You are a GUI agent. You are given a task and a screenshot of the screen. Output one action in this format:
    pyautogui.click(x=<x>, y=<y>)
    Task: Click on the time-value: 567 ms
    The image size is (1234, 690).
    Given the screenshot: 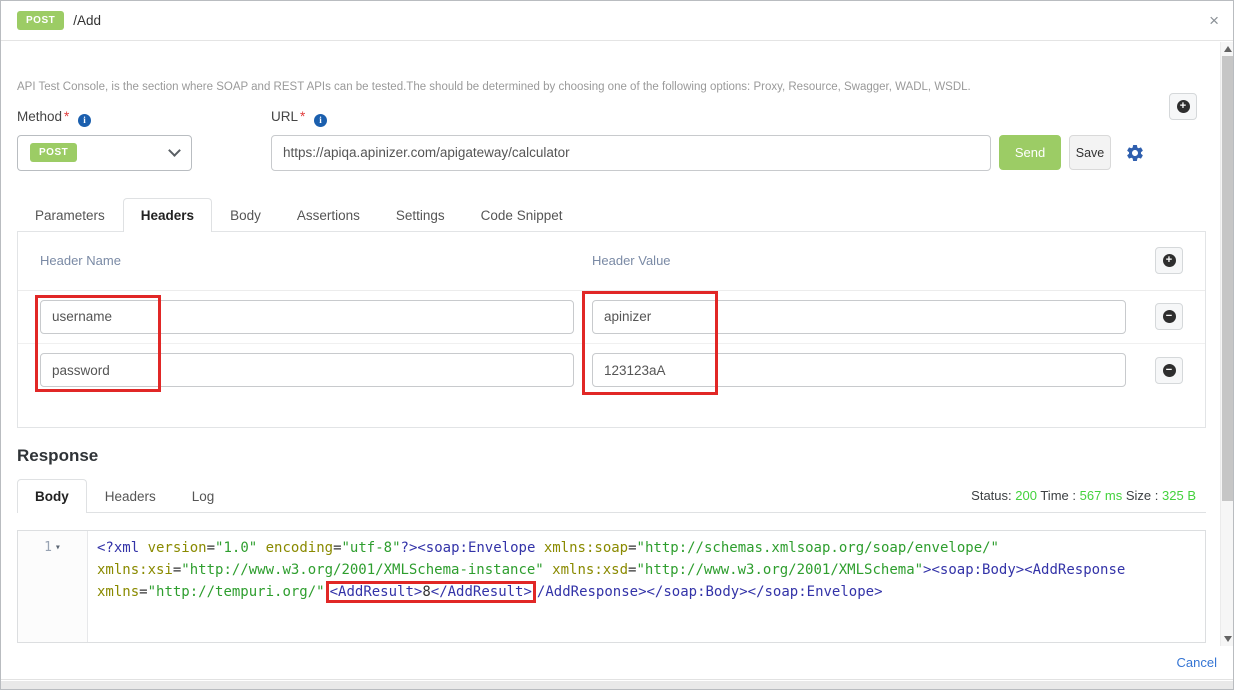 What is the action you would take?
    pyautogui.click(x=1101, y=495)
    